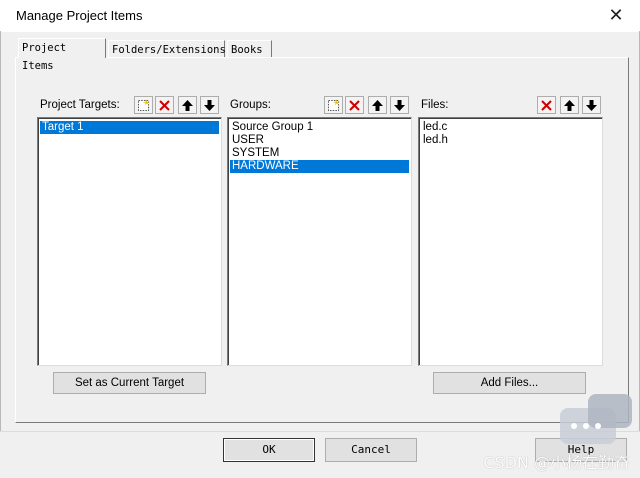 The height and width of the screenshot is (478, 640). Describe the element at coordinates (269, 450) in the screenshot. I see `ok-button: OK` at that location.